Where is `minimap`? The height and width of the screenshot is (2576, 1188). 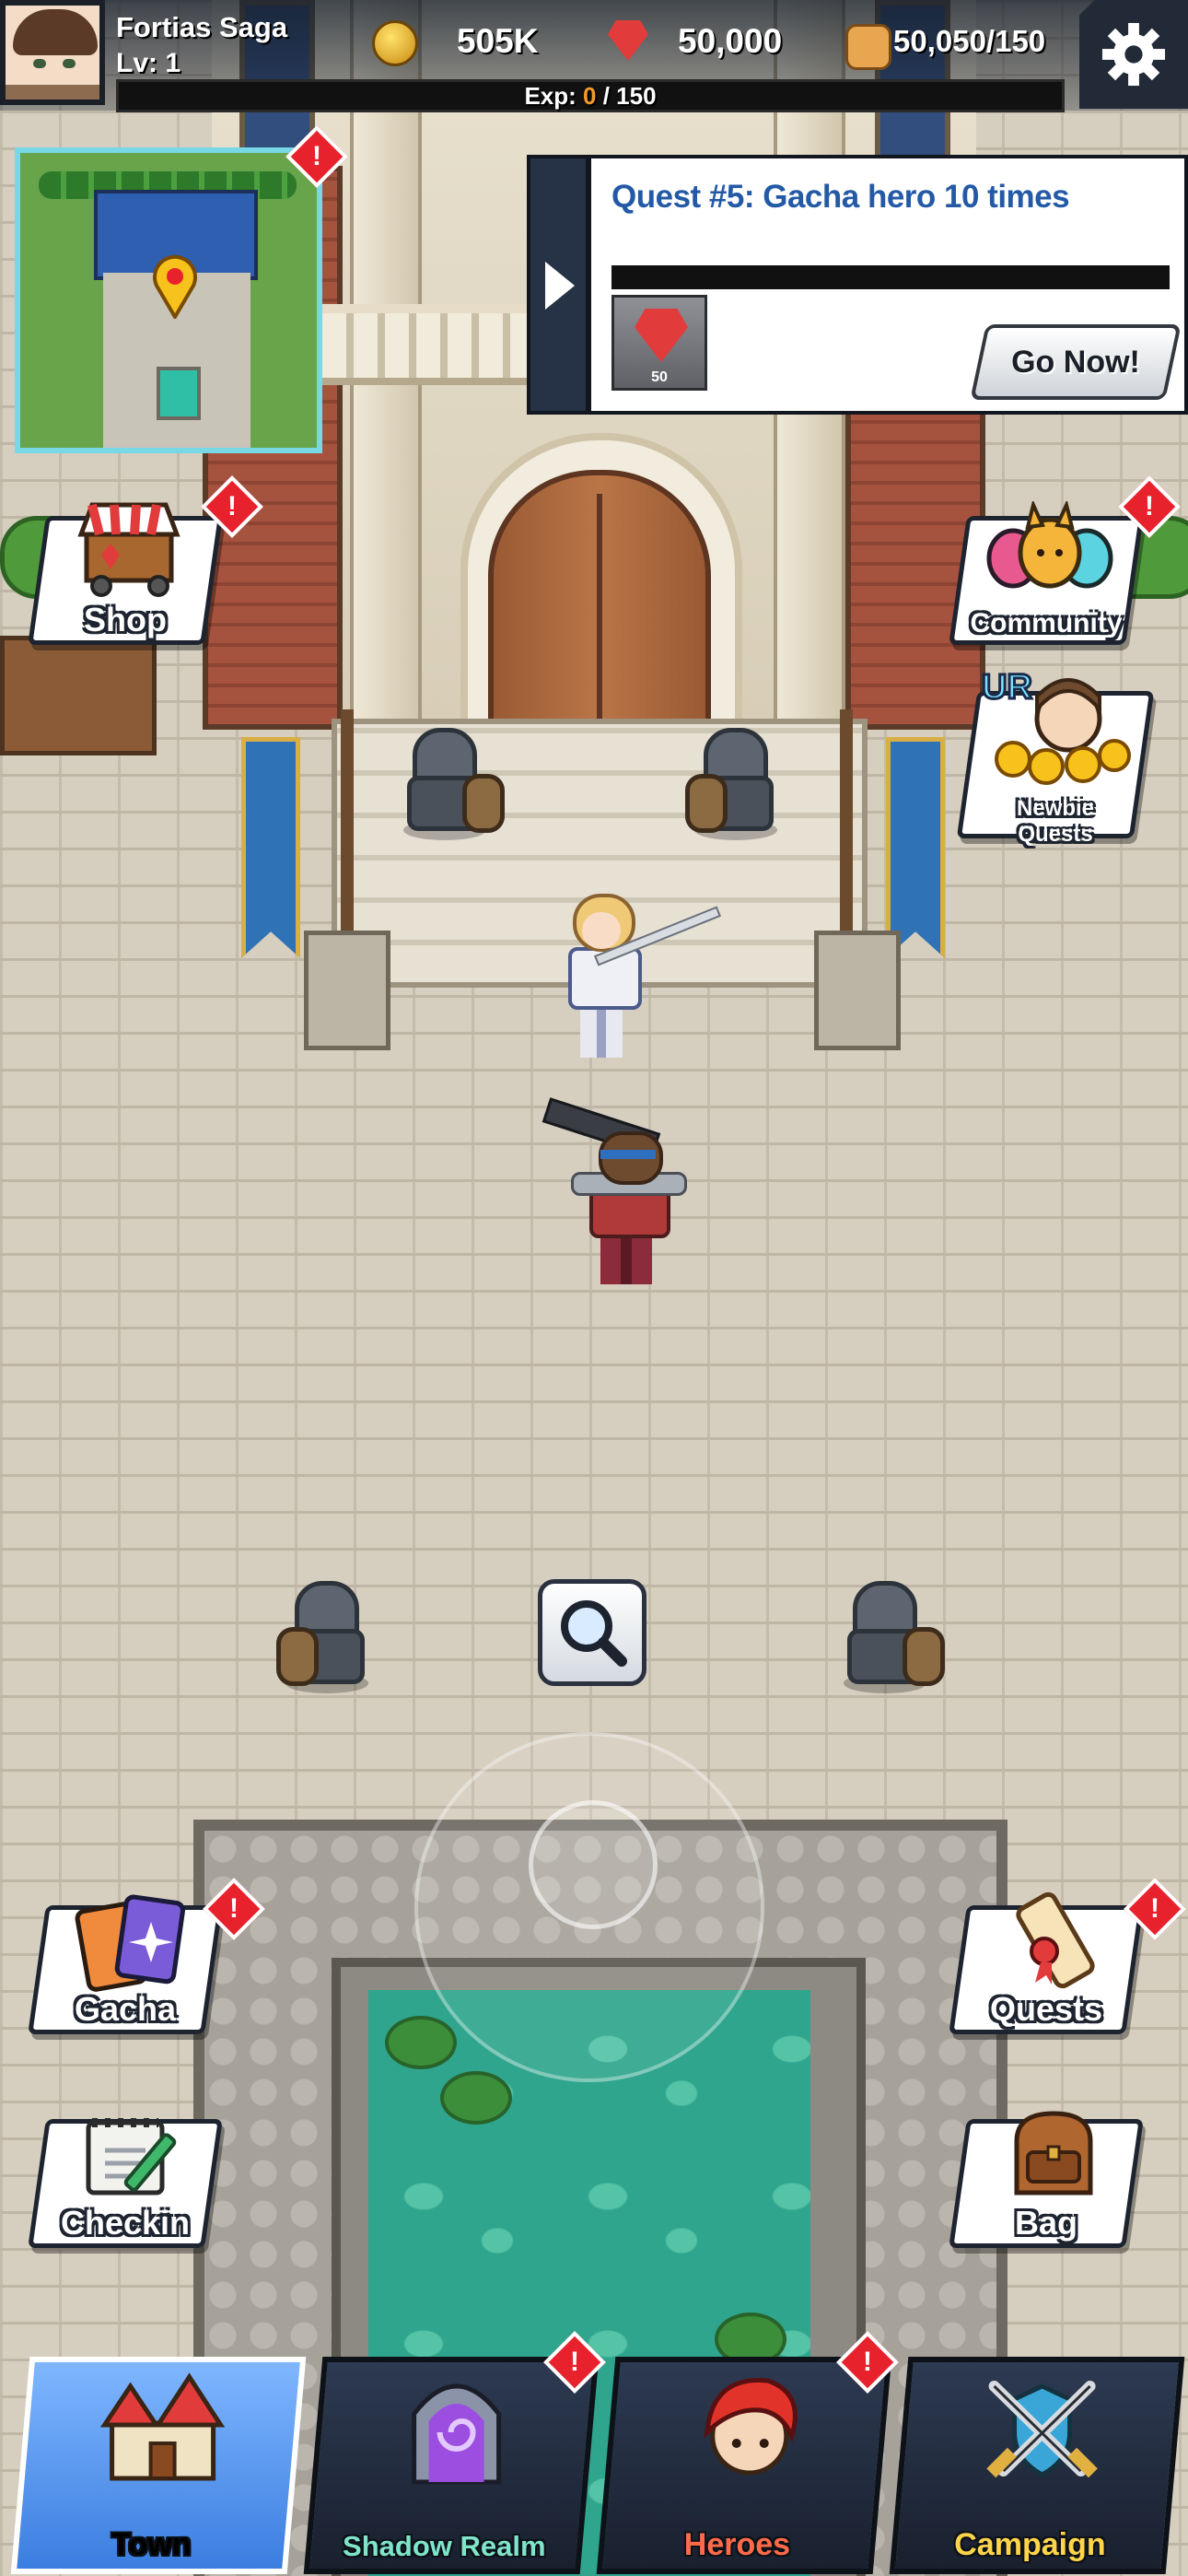
minimap is located at coordinates (168, 300).